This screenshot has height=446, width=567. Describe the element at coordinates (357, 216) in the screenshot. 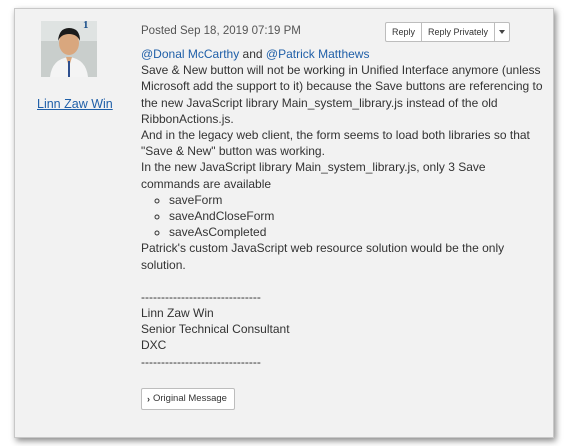

I see `list-item: saveAndCloseForm` at that location.